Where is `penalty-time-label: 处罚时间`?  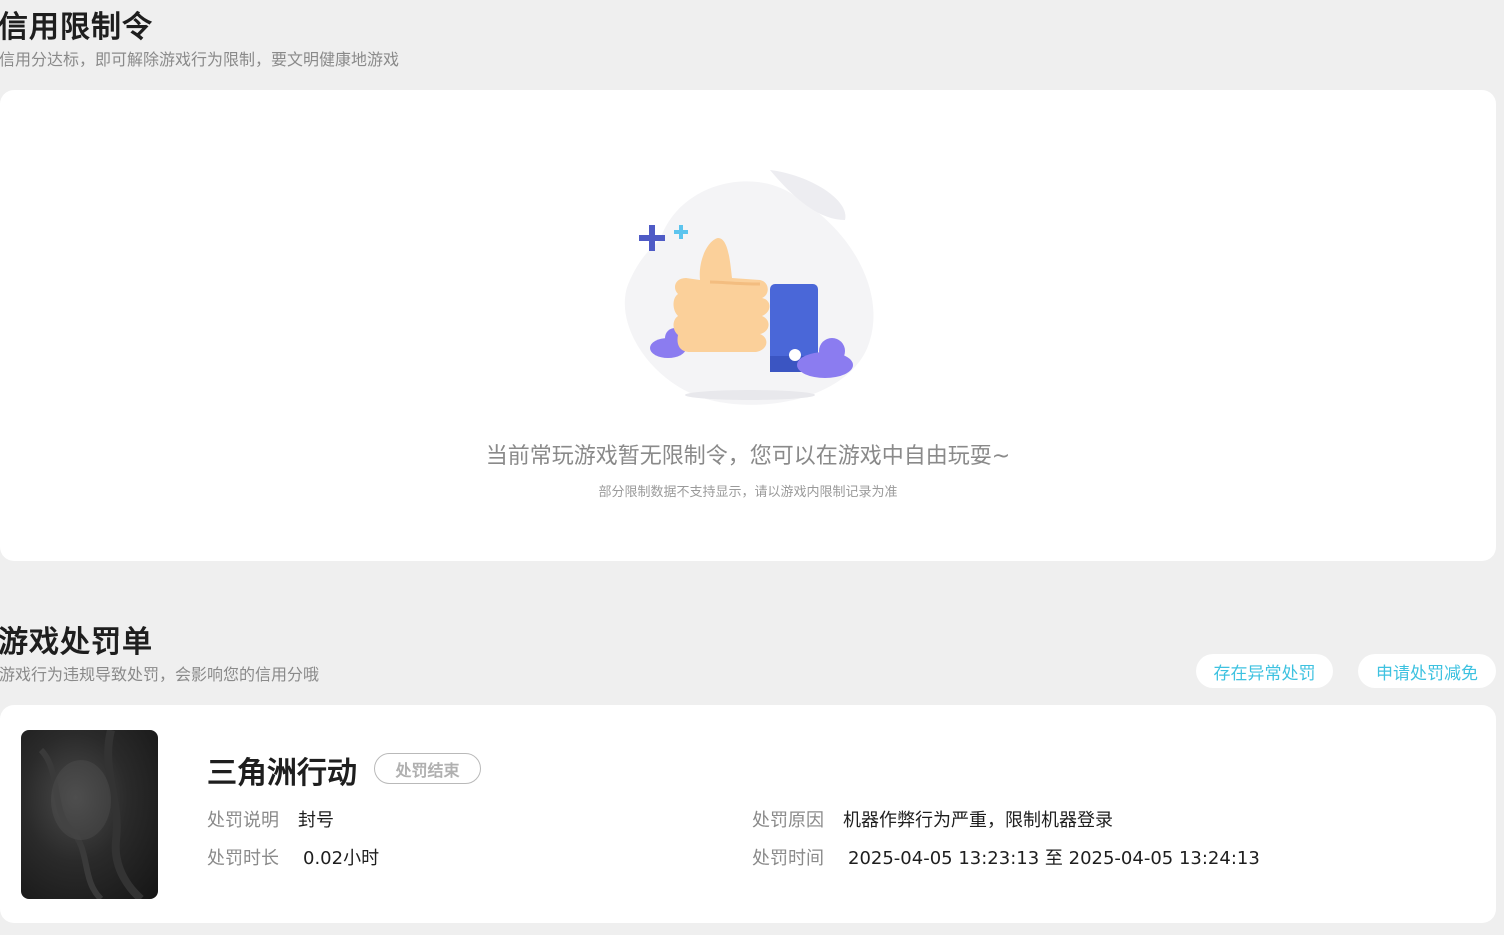 penalty-time-label: 处罚时间 is located at coordinates (788, 858).